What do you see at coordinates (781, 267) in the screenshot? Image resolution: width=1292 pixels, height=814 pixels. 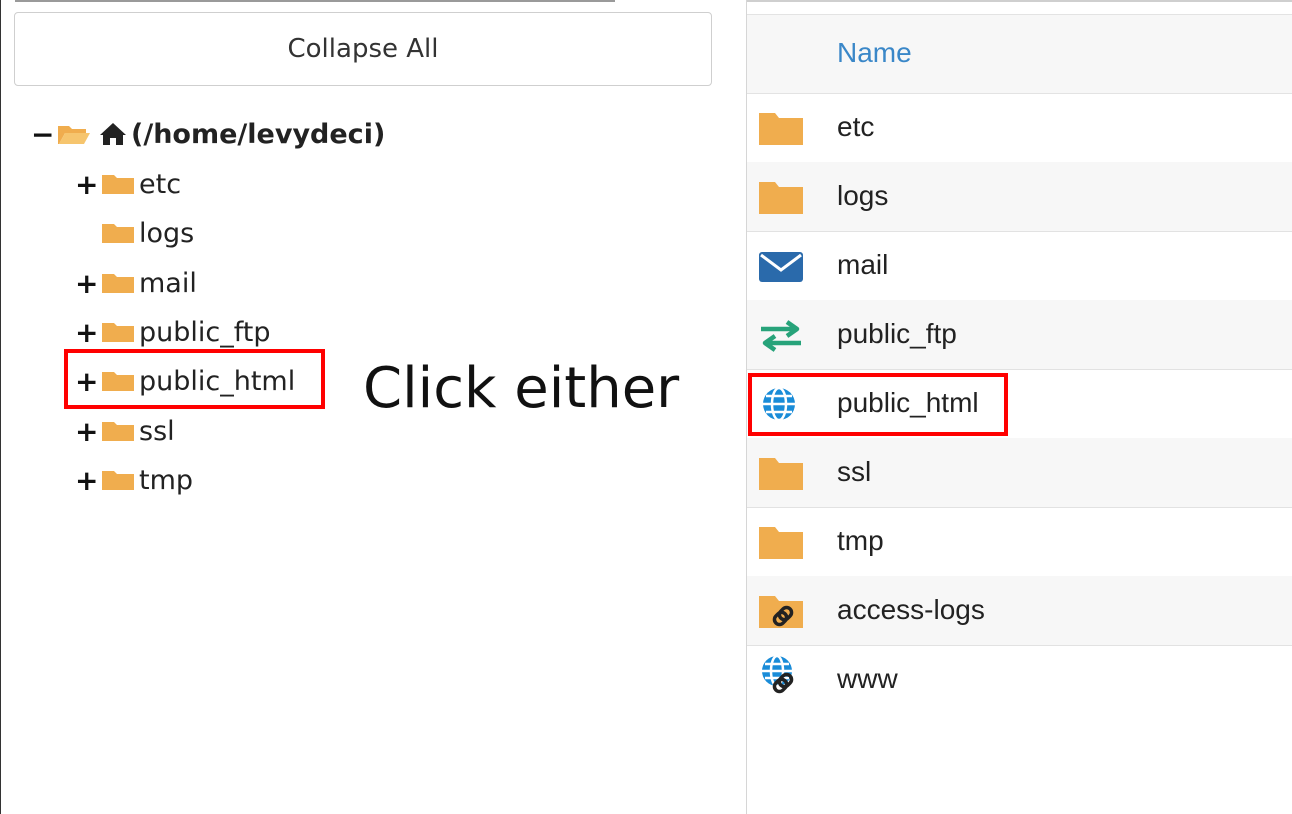 I see `envelope-icon` at bounding box center [781, 267].